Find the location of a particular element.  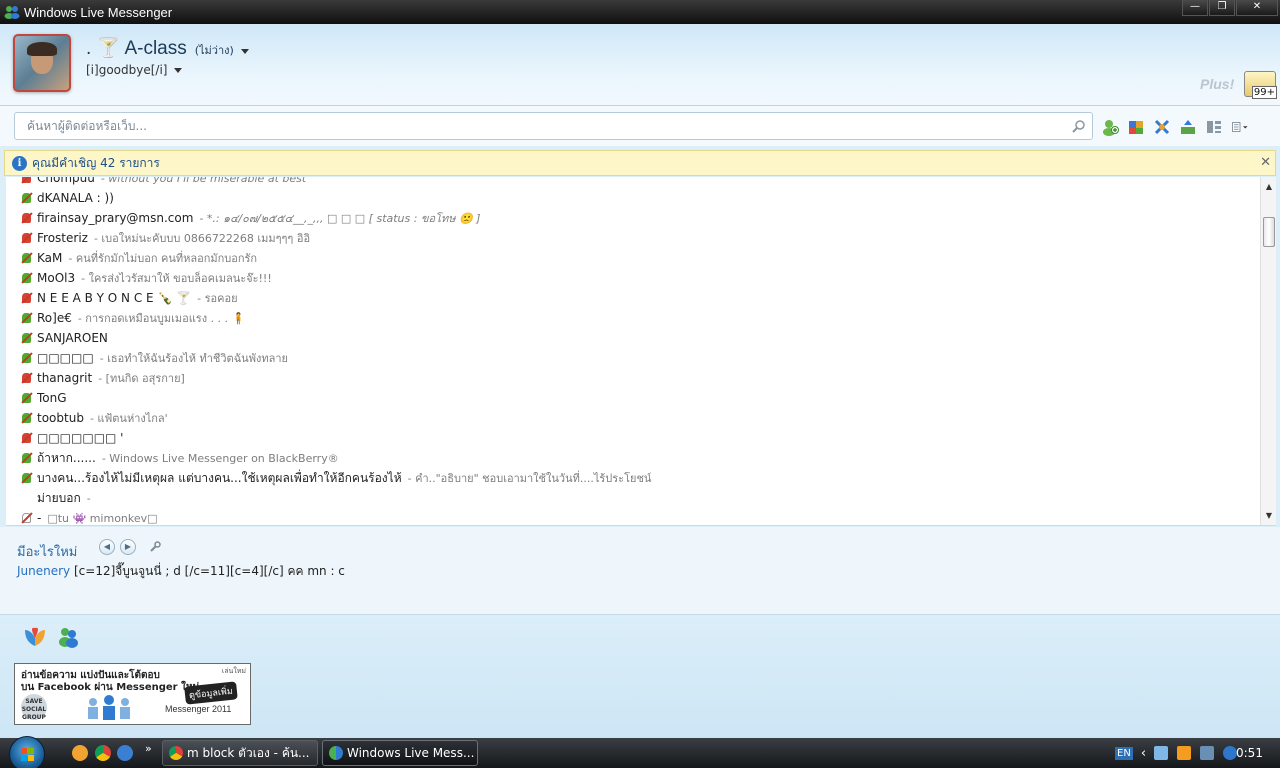

contact-name: □□□□□ is located at coordinates (65, 358).